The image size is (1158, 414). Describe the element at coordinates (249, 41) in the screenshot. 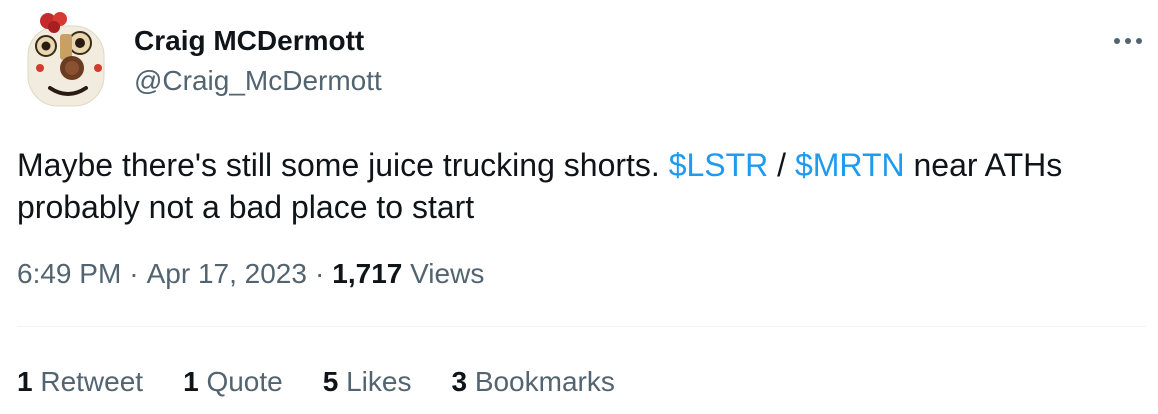

I see `author-display-name: Craig MCDermott` at that location.